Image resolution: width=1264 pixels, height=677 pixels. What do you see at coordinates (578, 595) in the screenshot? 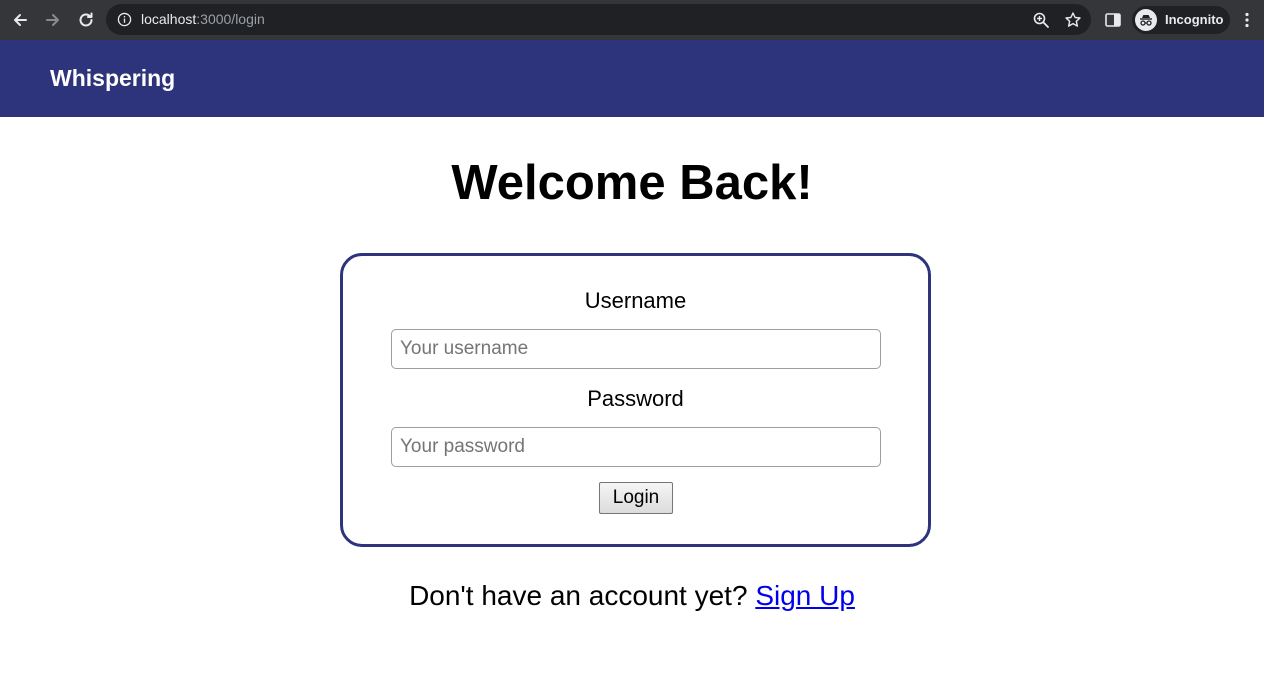
I see `signup-prompt-text: Don't have an account yet?` at bounding box center [578, 595].